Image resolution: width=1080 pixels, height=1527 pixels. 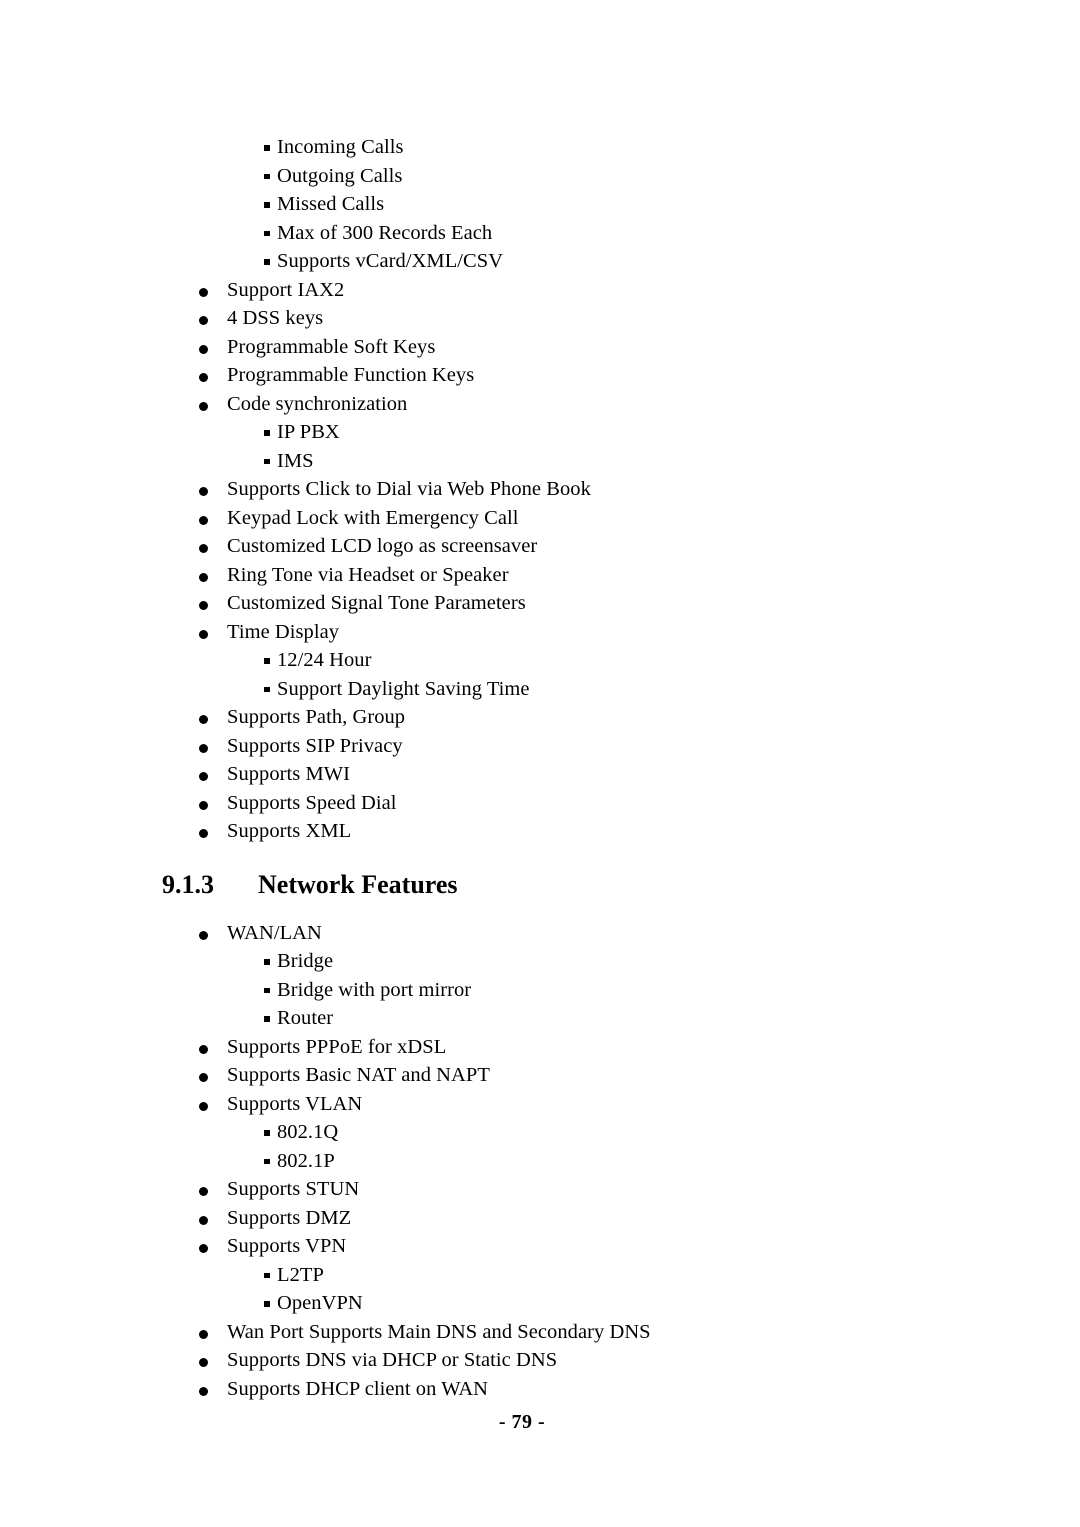 What do you see at coordinates (540, 1132) in the screenshot?
I see `list-item: 802.1Q` at bounding box center [540, 1132].